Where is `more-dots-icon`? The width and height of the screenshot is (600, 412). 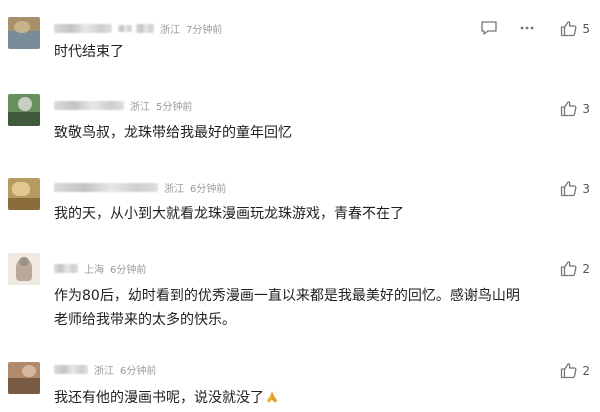
more-dots-icon is located at coordinates (527, 28).